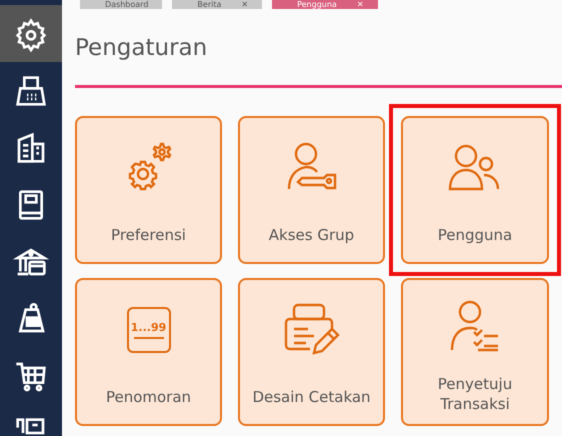 The width and height of the screenshot is (562, 436). I want to click on printer-edit-icon, so click(312, 330).